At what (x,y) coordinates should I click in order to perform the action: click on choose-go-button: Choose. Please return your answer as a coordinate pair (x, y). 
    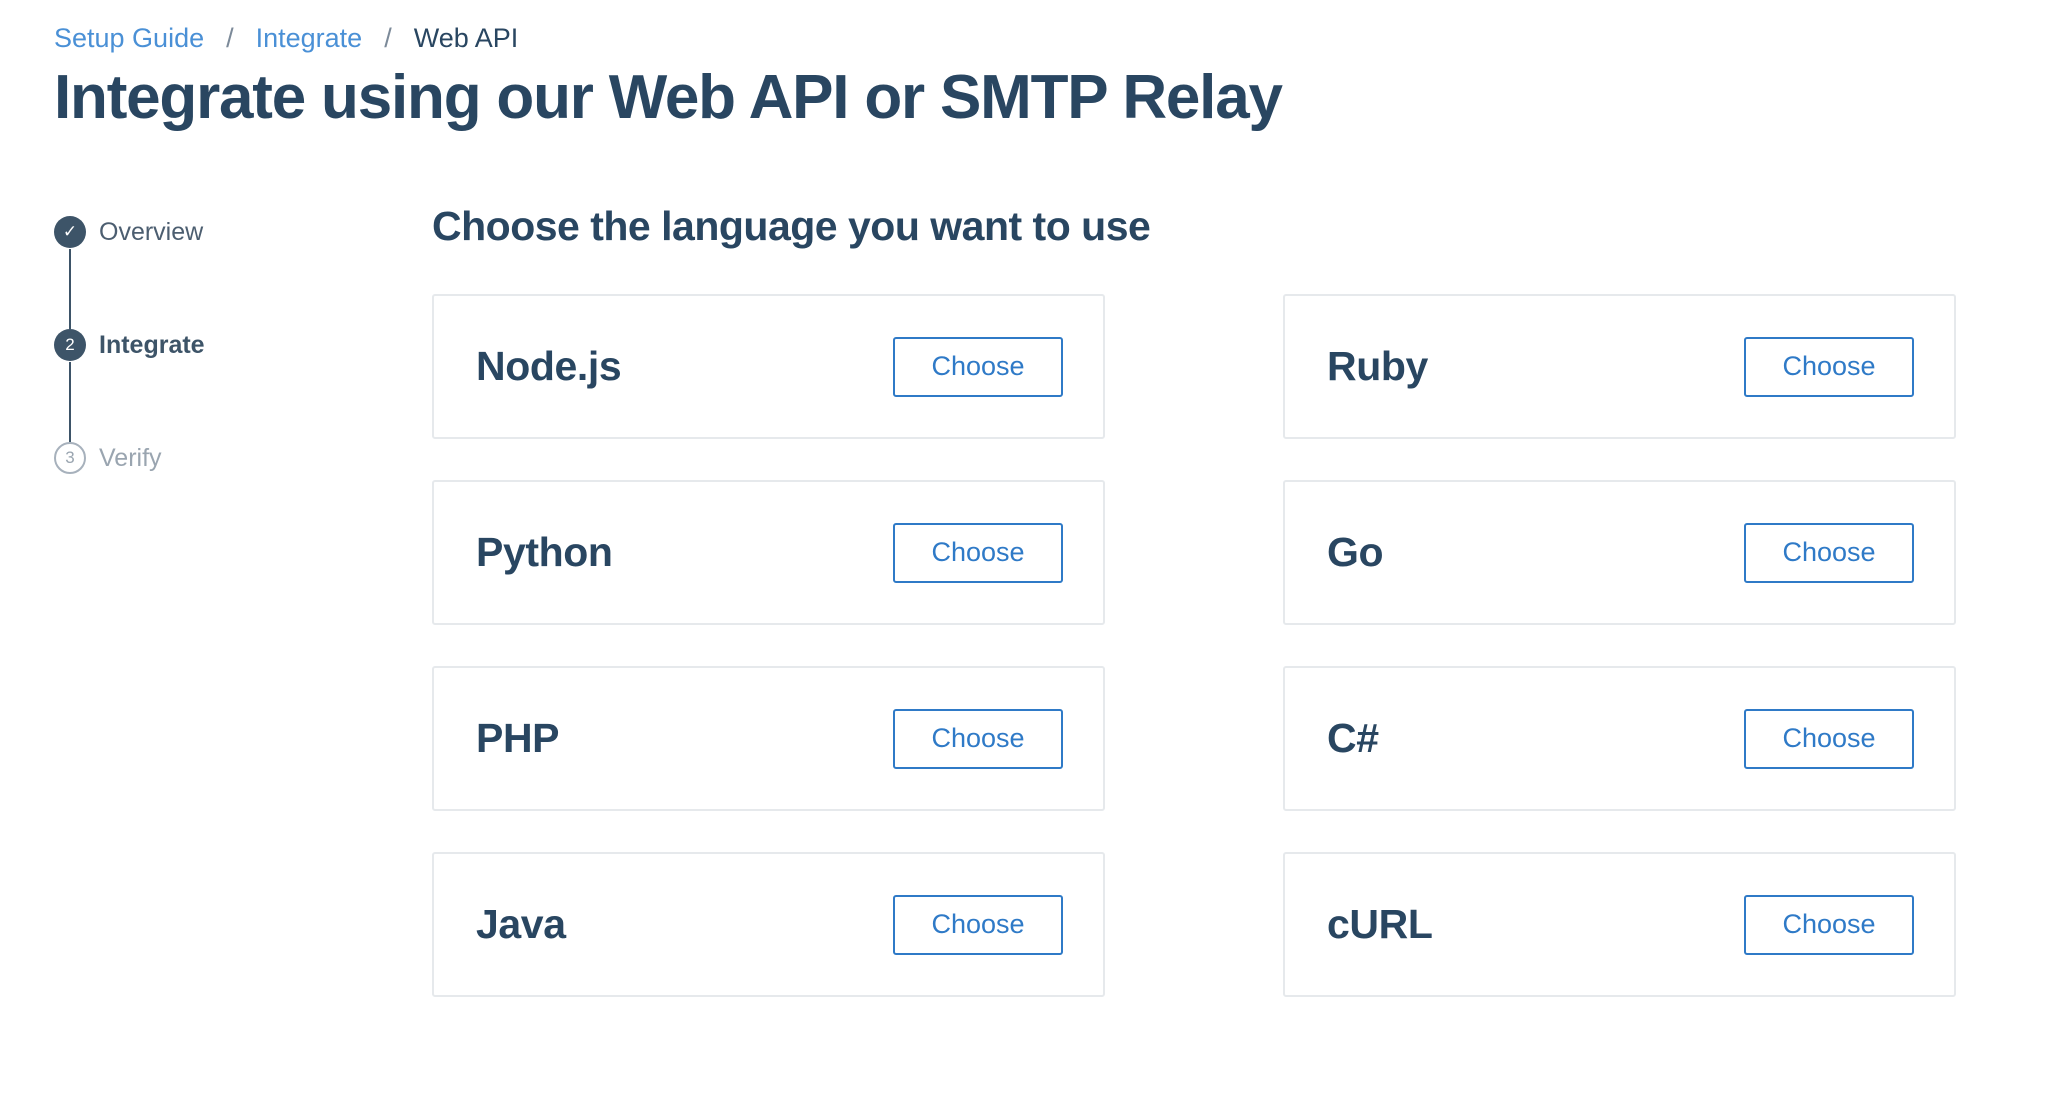
    Looking at the image, I should click on (1829, 552).